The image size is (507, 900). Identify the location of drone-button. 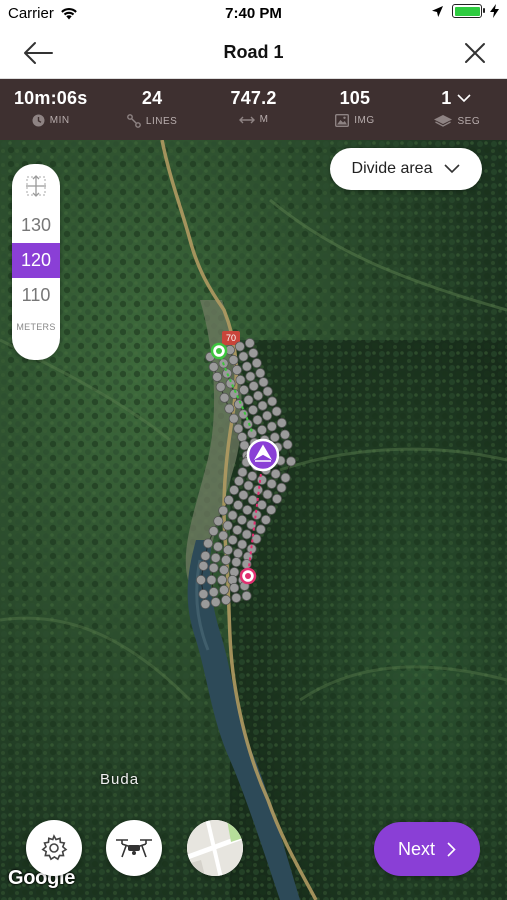
(134, 848).